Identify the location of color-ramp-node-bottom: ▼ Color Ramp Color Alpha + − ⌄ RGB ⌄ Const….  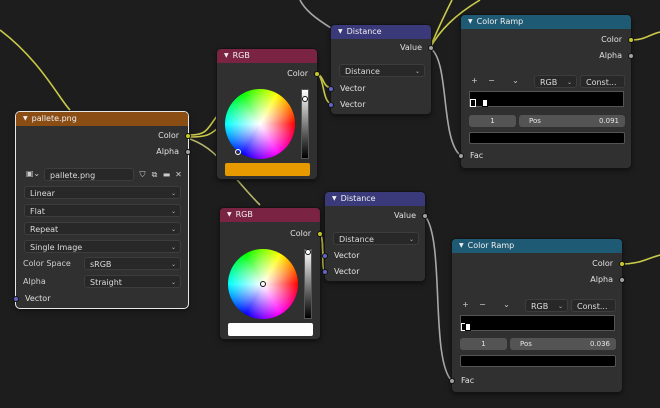
(537, 315).